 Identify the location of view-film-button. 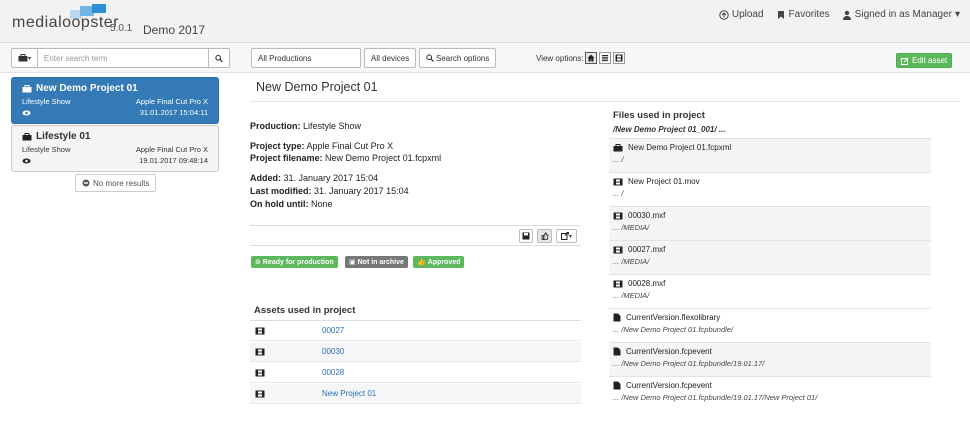
(619, 58).